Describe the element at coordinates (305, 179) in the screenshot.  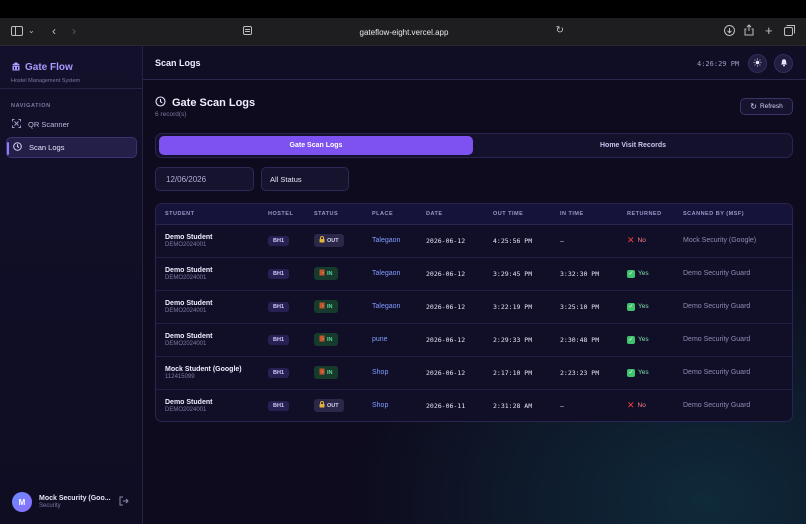
I see `status-filter-select: All Status` at that location.